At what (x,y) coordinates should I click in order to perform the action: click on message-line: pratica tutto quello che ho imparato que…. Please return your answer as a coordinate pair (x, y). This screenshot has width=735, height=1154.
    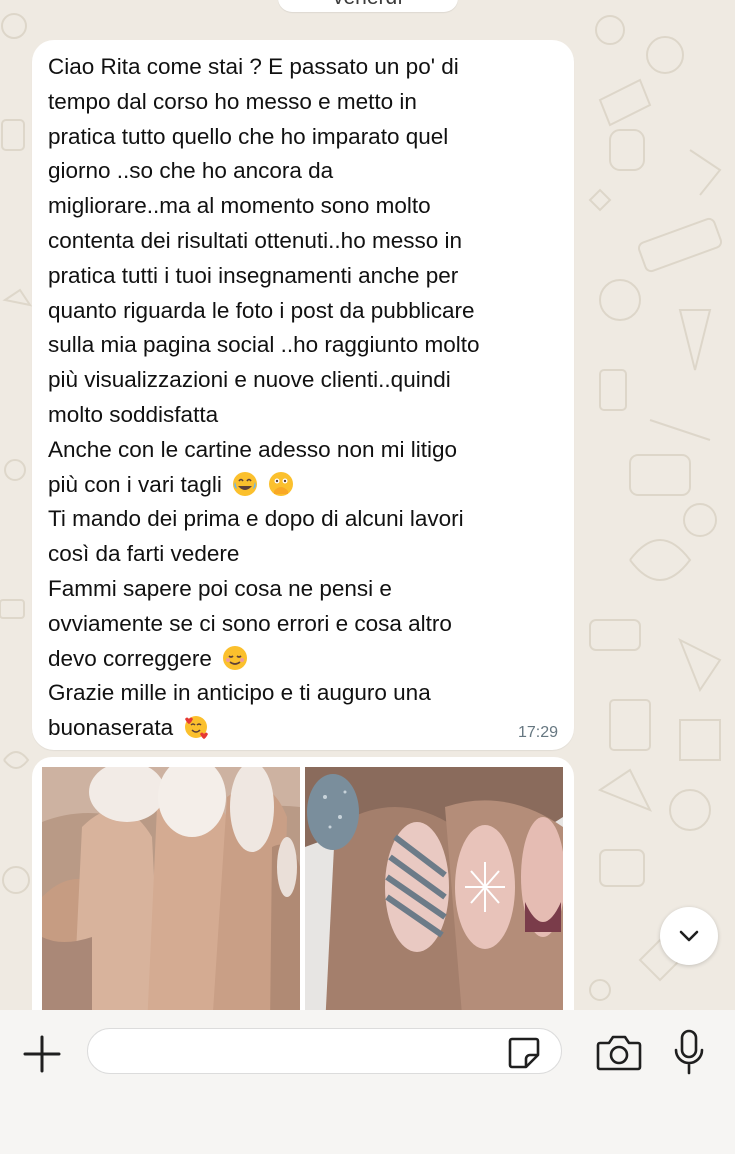
    Looking at the image, I should click on (248, 136).